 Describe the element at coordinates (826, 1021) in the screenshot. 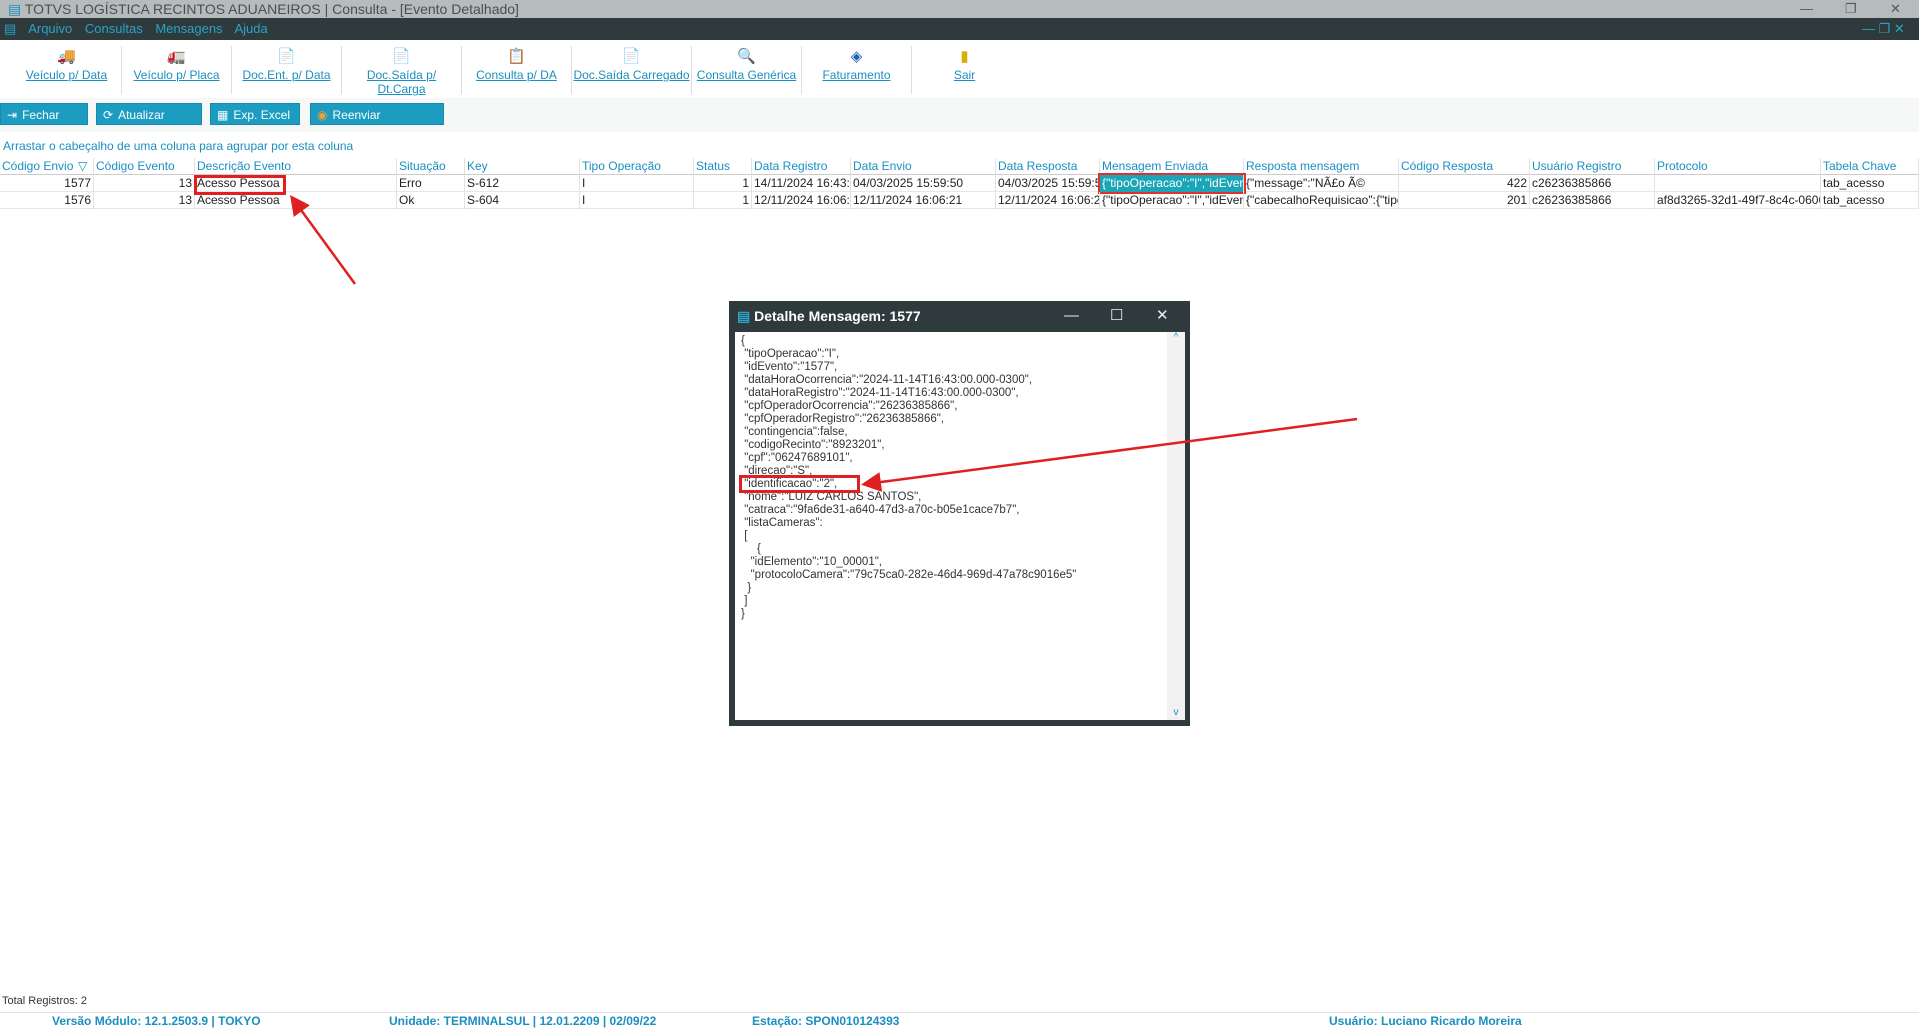

I see `status-estacao: Estação: SPON010124393` at that location.